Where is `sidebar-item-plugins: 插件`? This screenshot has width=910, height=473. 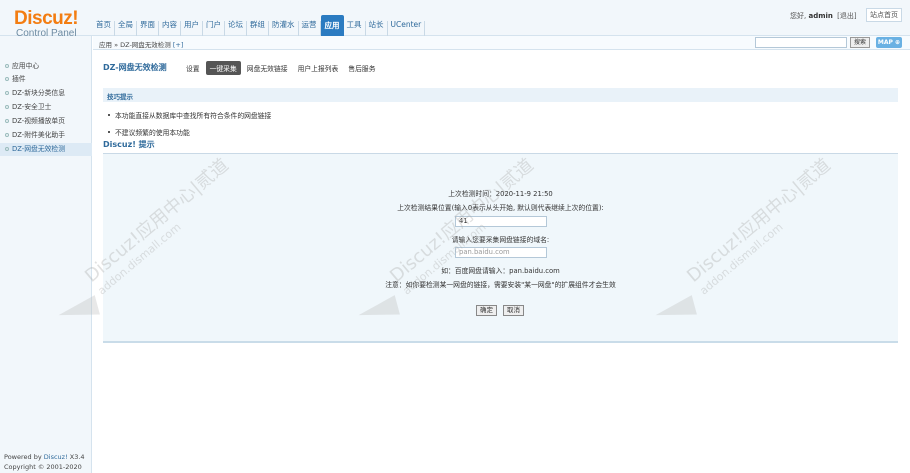
sidebar-item-plugins: 插件 is located at coordinates (46, 79).